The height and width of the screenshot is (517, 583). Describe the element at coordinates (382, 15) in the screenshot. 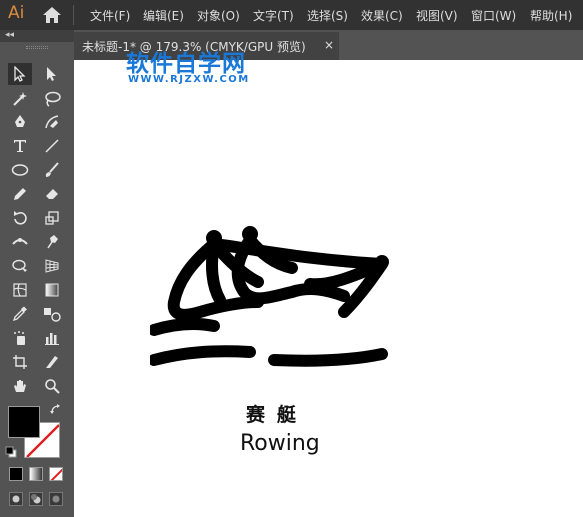

I see `menu-effect: 效果(C)` at that location.